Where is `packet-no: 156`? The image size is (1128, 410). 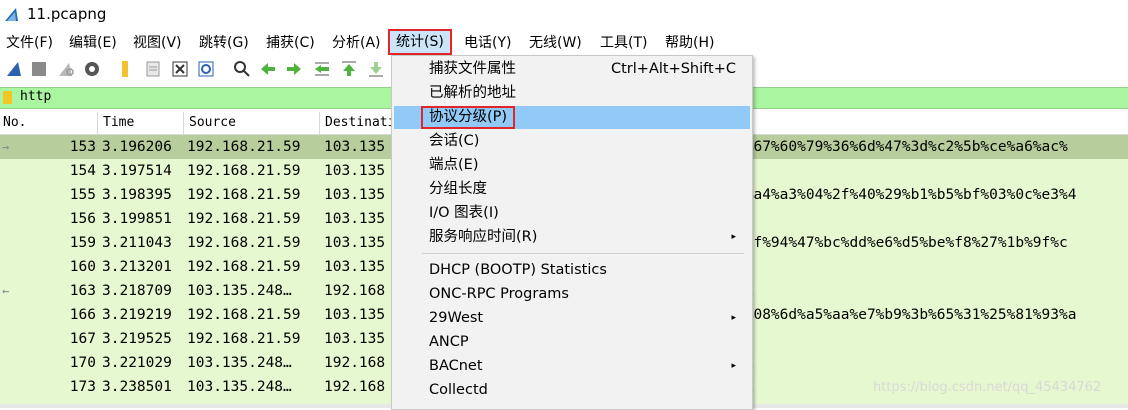 packet-no: 156 is located at coordinates (82, 219).